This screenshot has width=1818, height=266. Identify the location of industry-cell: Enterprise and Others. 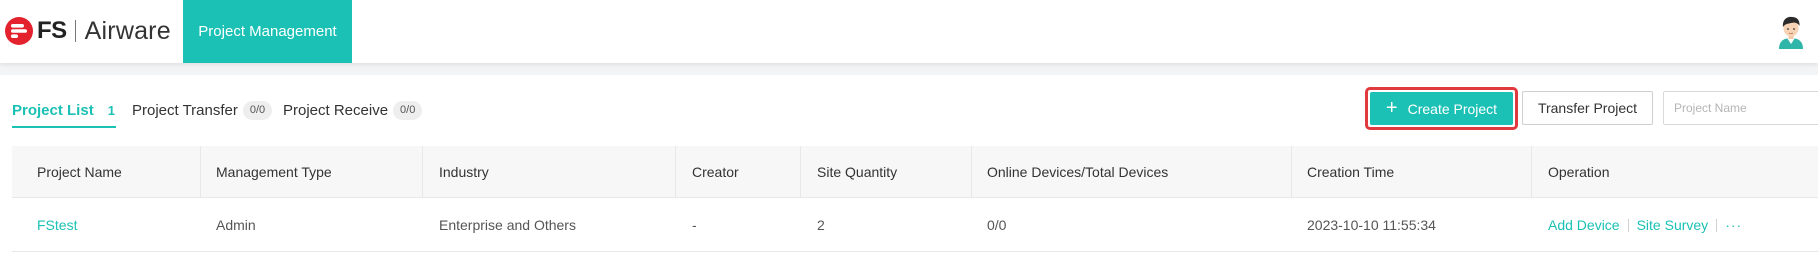
(507, 225).